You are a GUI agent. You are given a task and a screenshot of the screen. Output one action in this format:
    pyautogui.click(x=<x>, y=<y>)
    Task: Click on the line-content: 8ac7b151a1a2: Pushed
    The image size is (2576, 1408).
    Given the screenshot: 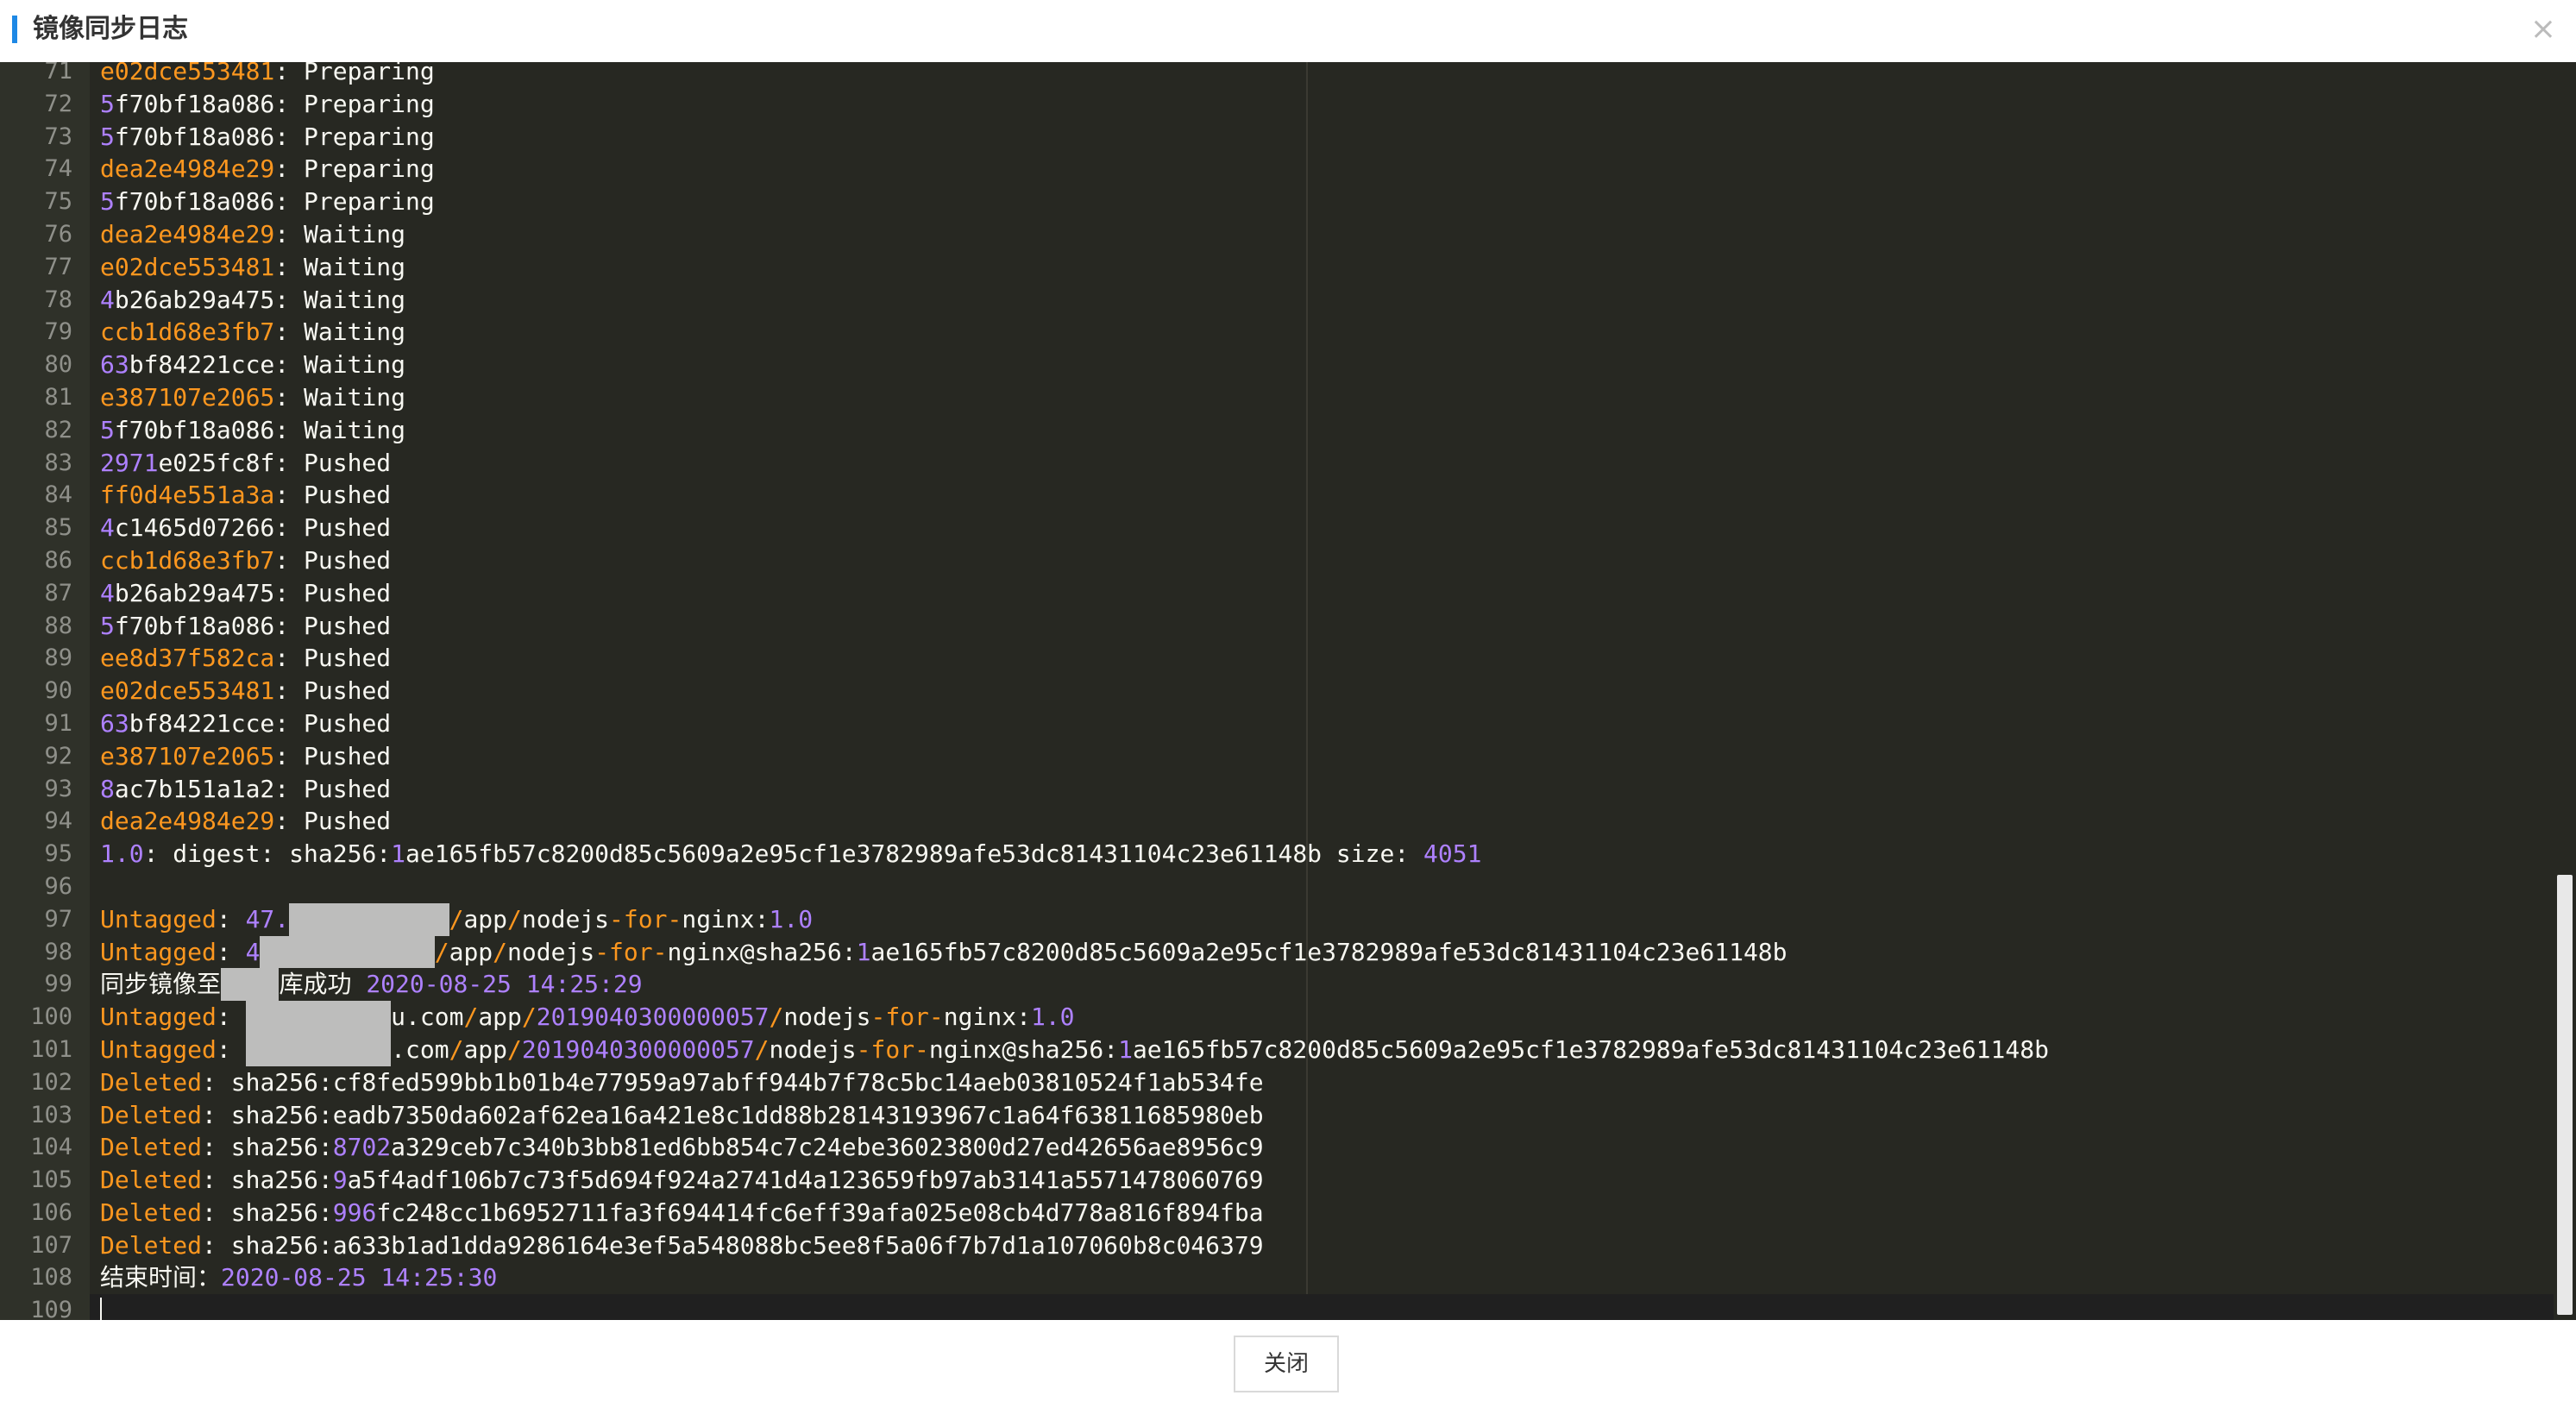 What is the action you would take?
    pyautogui.click(x=245, y=790)
    